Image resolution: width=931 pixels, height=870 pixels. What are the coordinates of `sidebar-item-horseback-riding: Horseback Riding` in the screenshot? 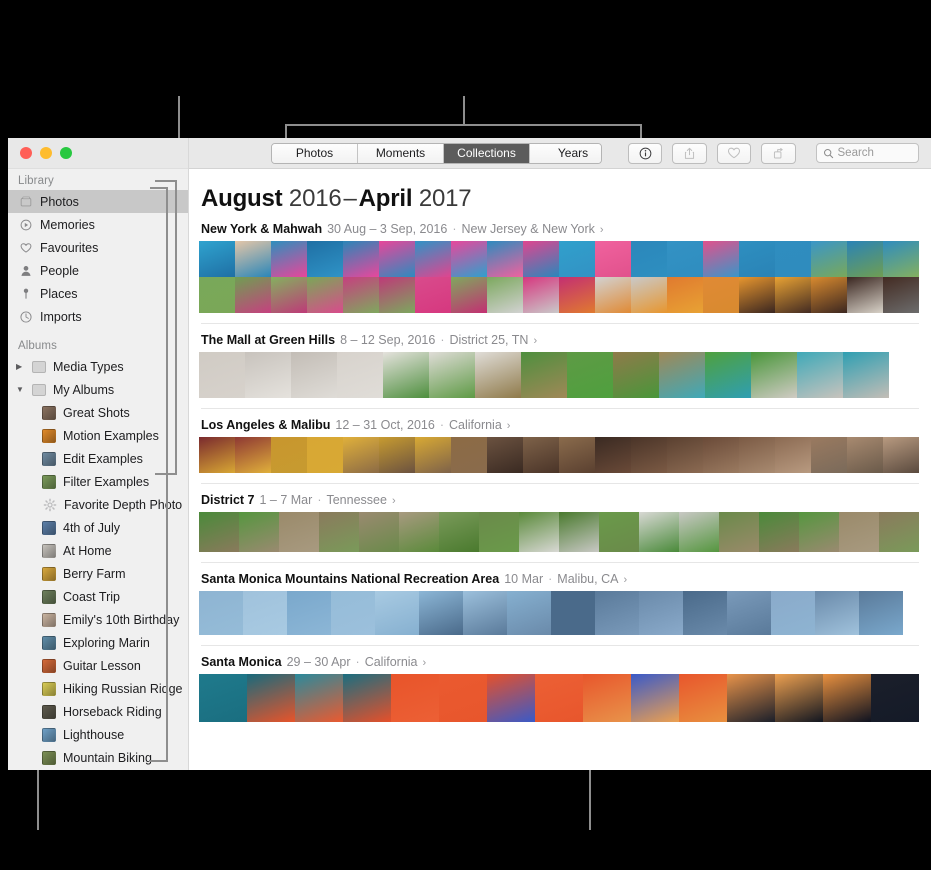 It's located at (98, 711).